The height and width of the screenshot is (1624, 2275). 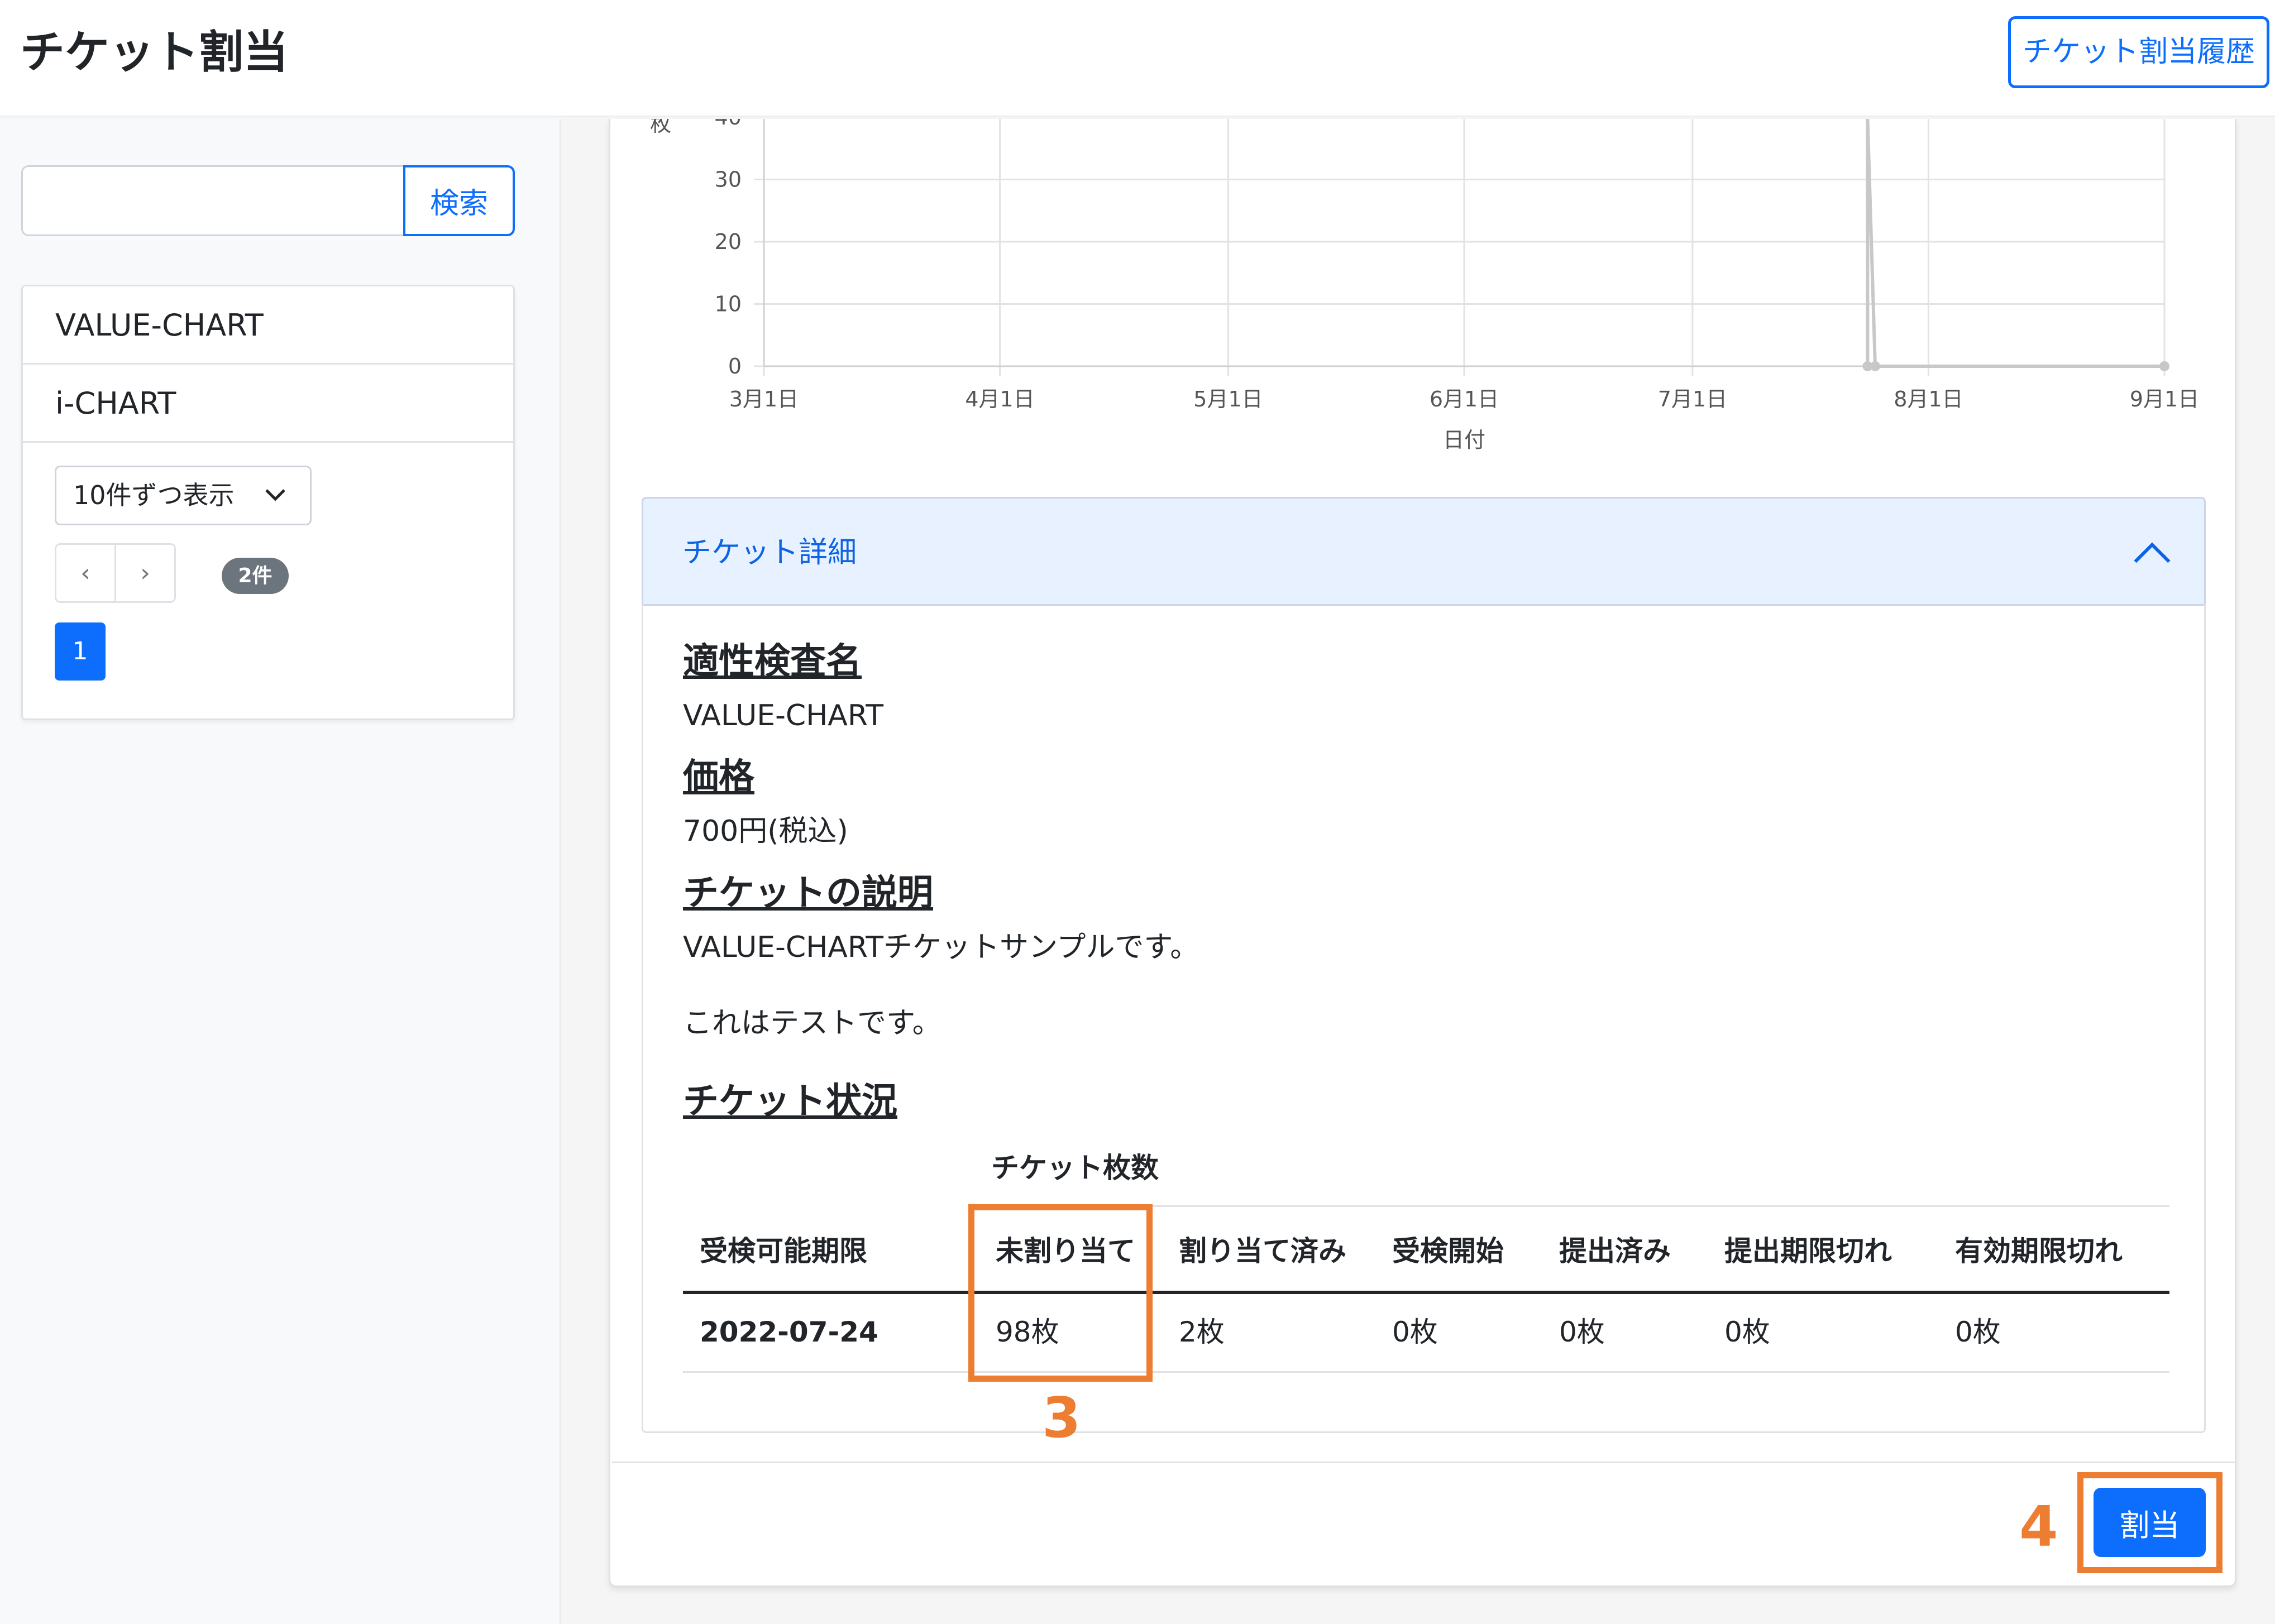 What do you see at coordinates (660, 127) in the screenshot?
I see `y-axis-label: 枚` at bounding box center [660, 127].